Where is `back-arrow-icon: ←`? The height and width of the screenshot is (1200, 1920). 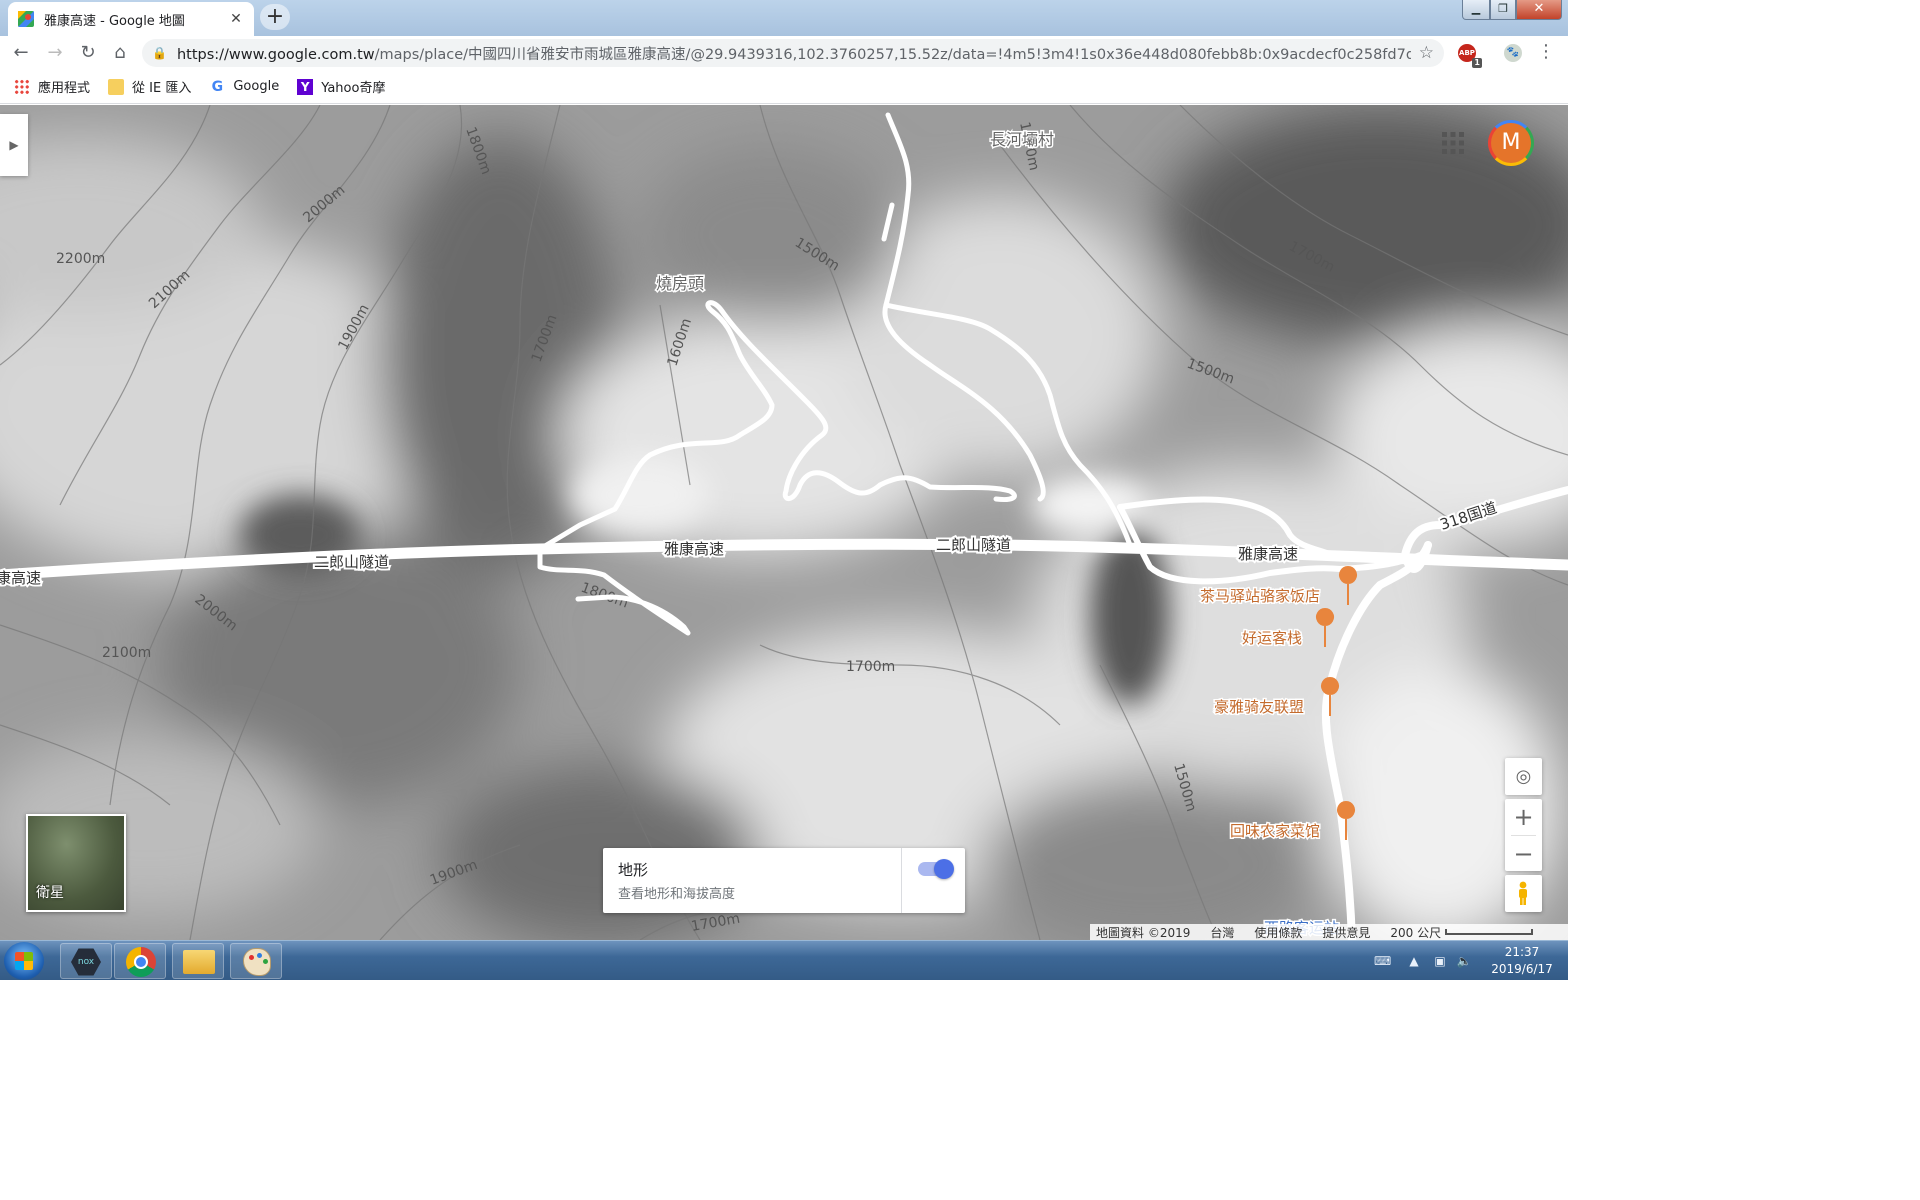 back-arrow-icon: ← is located at coordinates (21, 53).